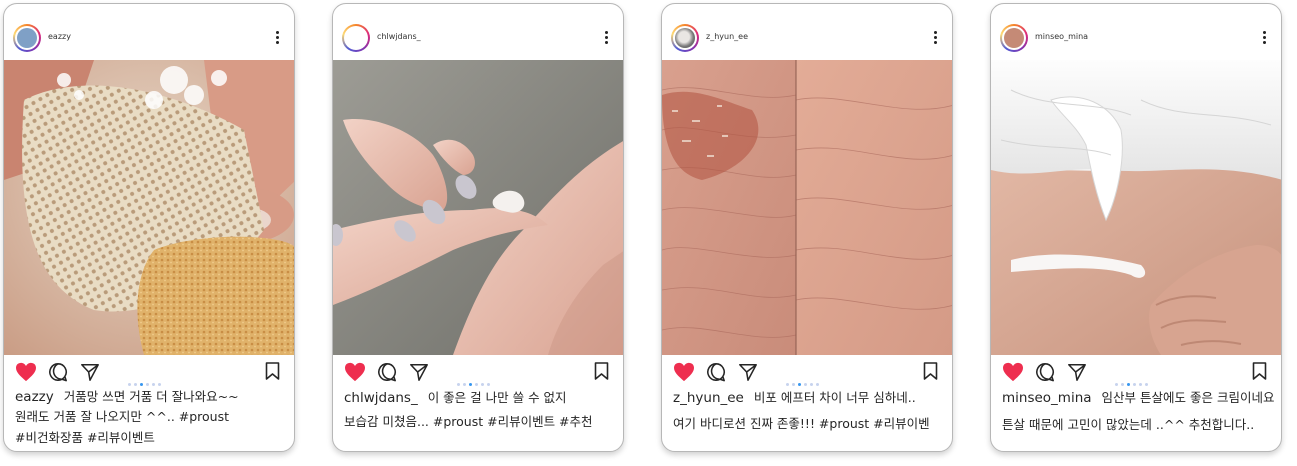  I want to click on post-header: chlwjdans_, so click(478, 32).